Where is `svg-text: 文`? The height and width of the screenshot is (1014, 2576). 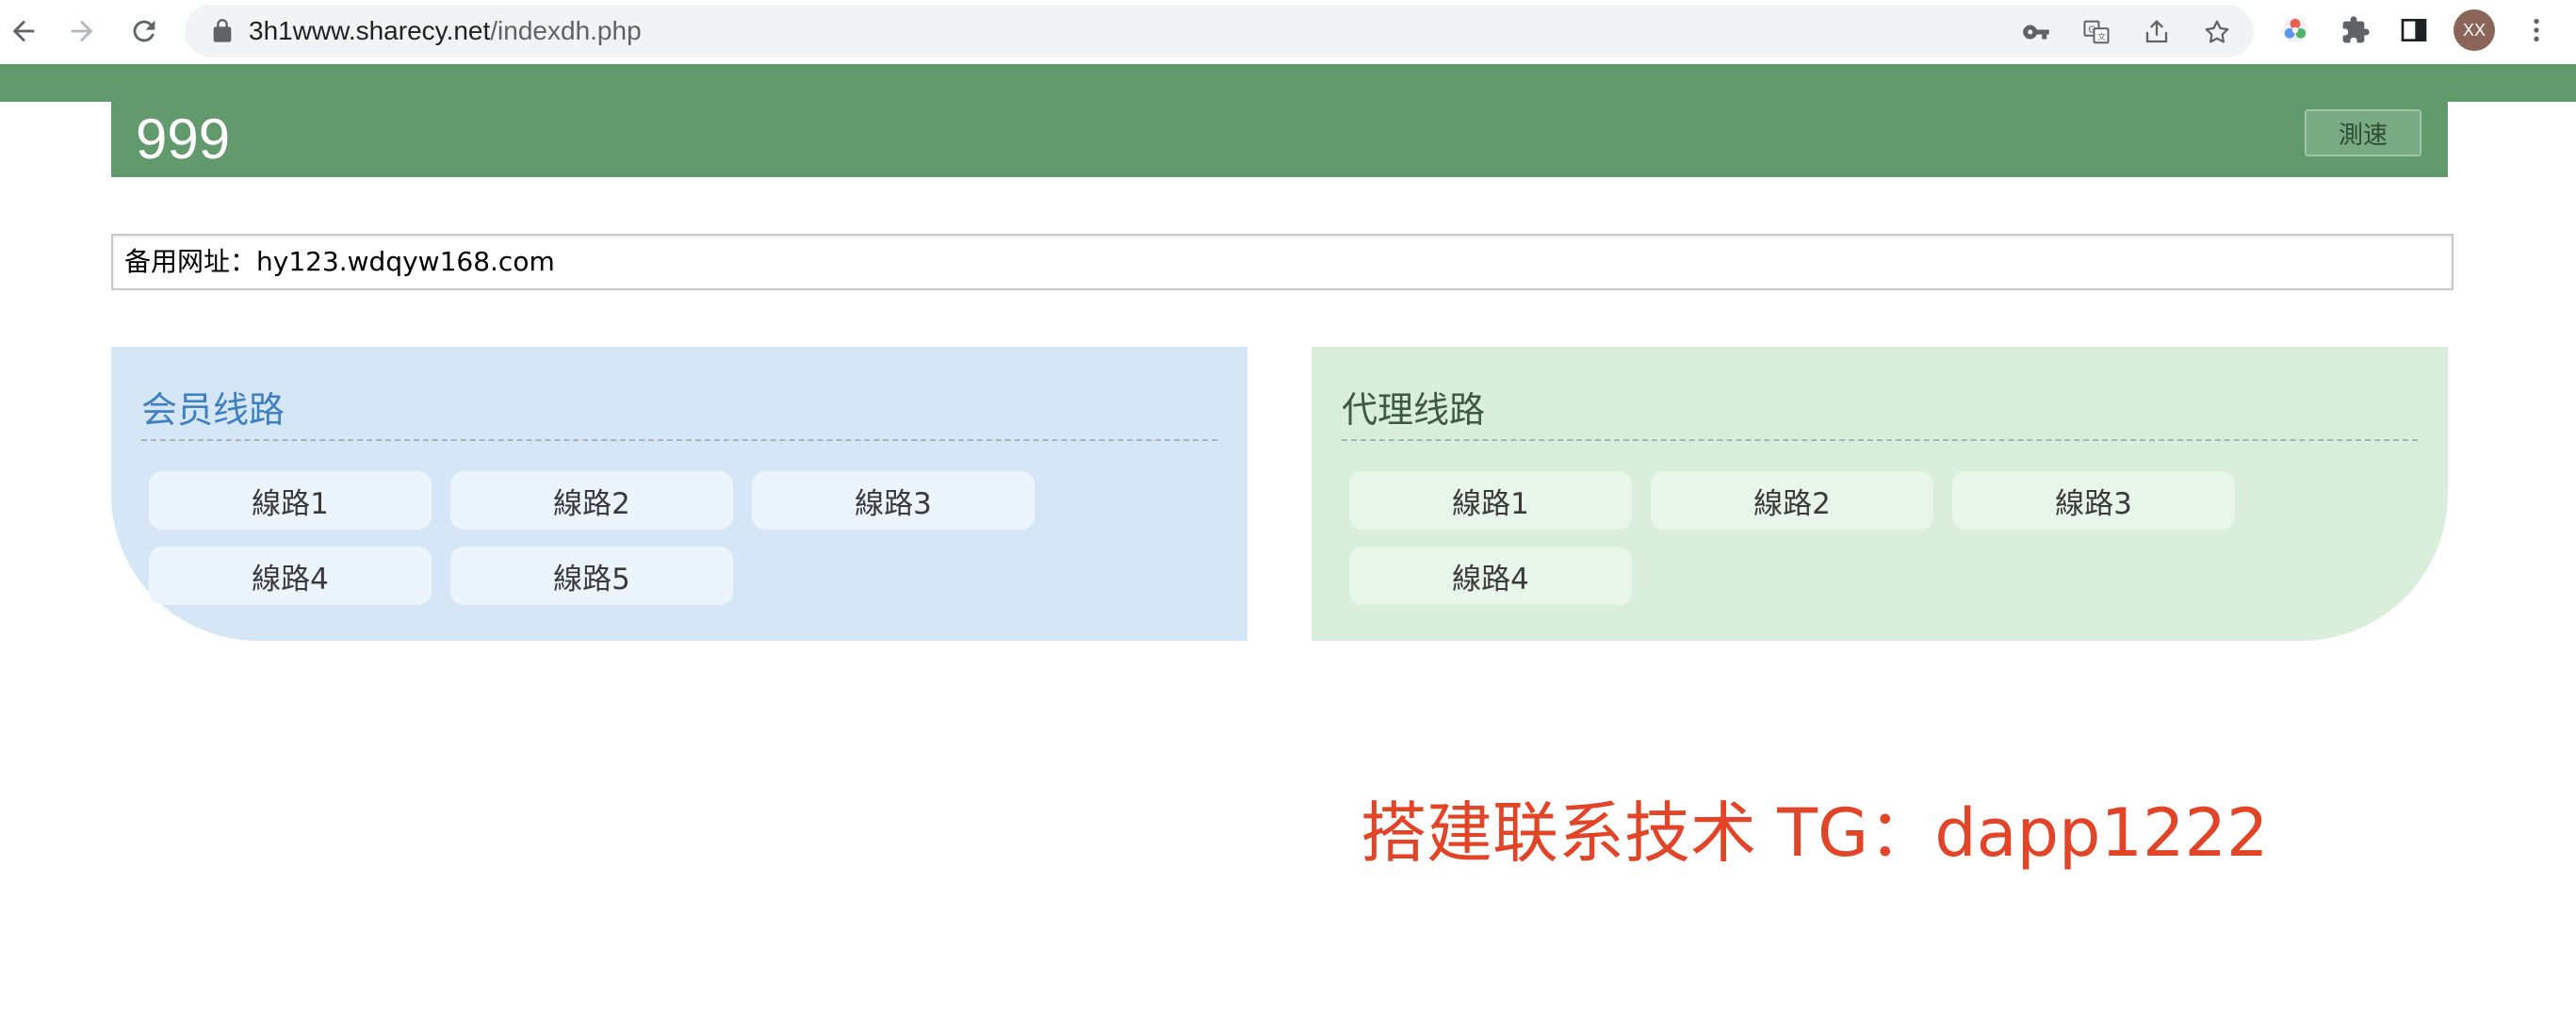 svg-text: 文 is located at coordinates (2101, 36).